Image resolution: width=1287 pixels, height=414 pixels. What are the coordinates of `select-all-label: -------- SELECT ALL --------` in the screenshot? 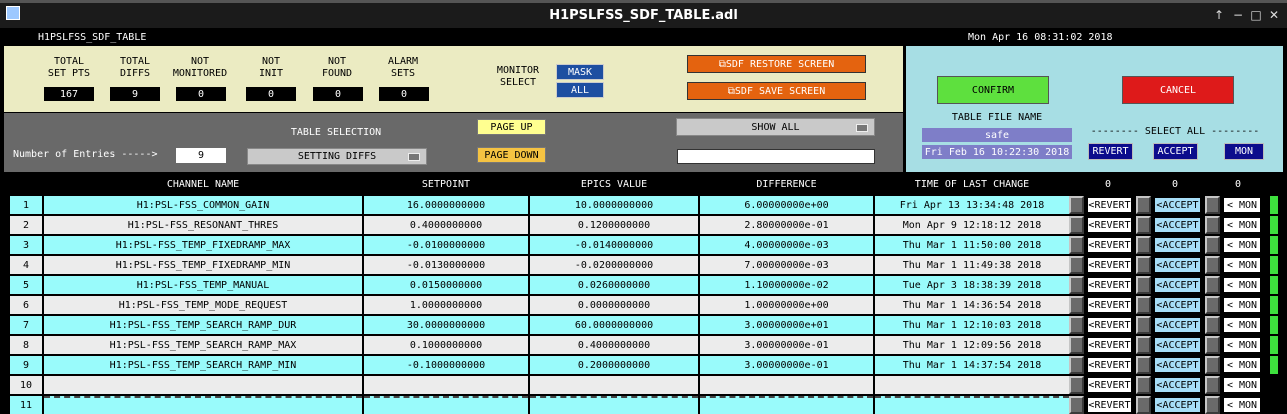 It's located at (1175, 131).